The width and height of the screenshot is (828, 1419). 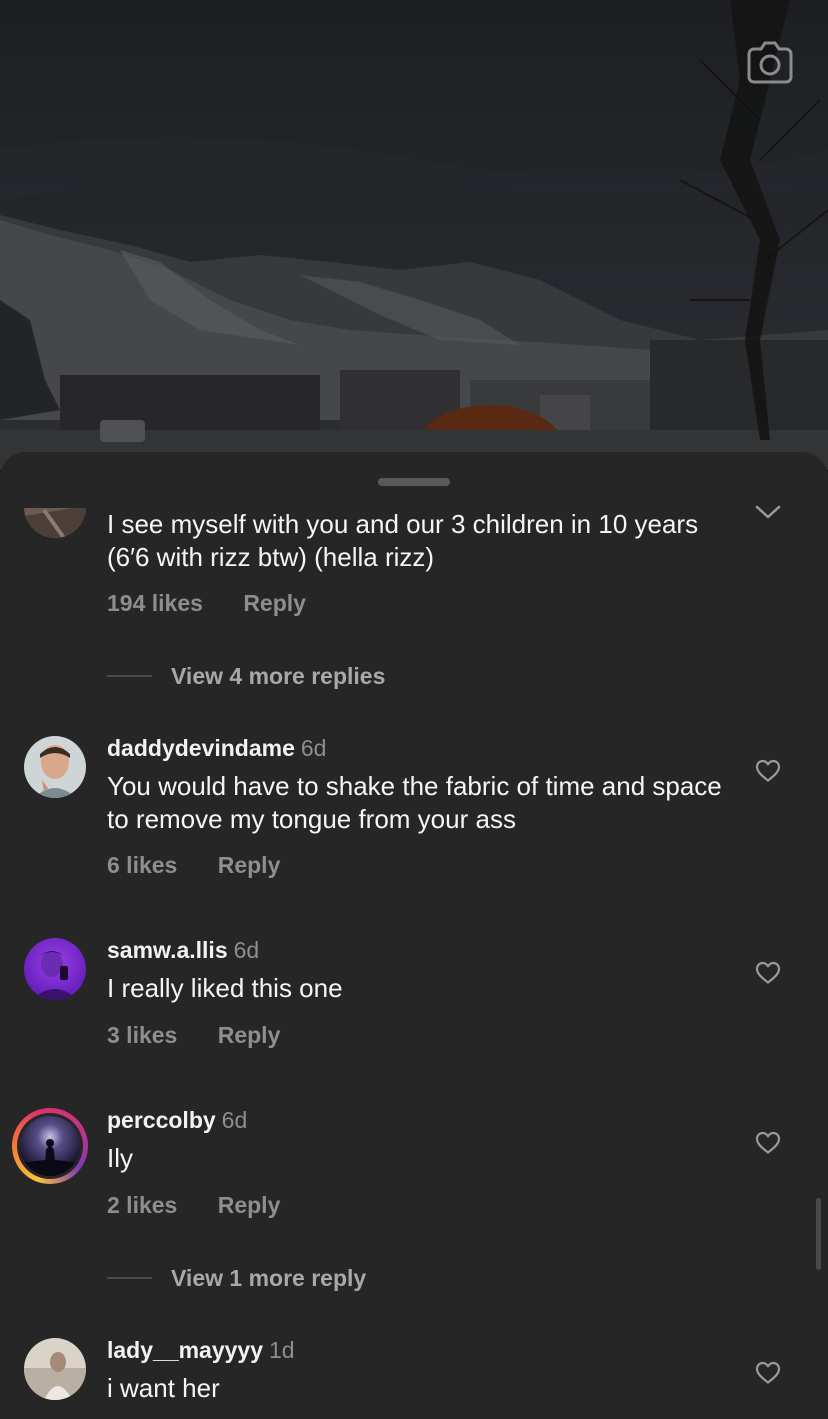 I want to click on camera-icon, so click(x=770, y=62).